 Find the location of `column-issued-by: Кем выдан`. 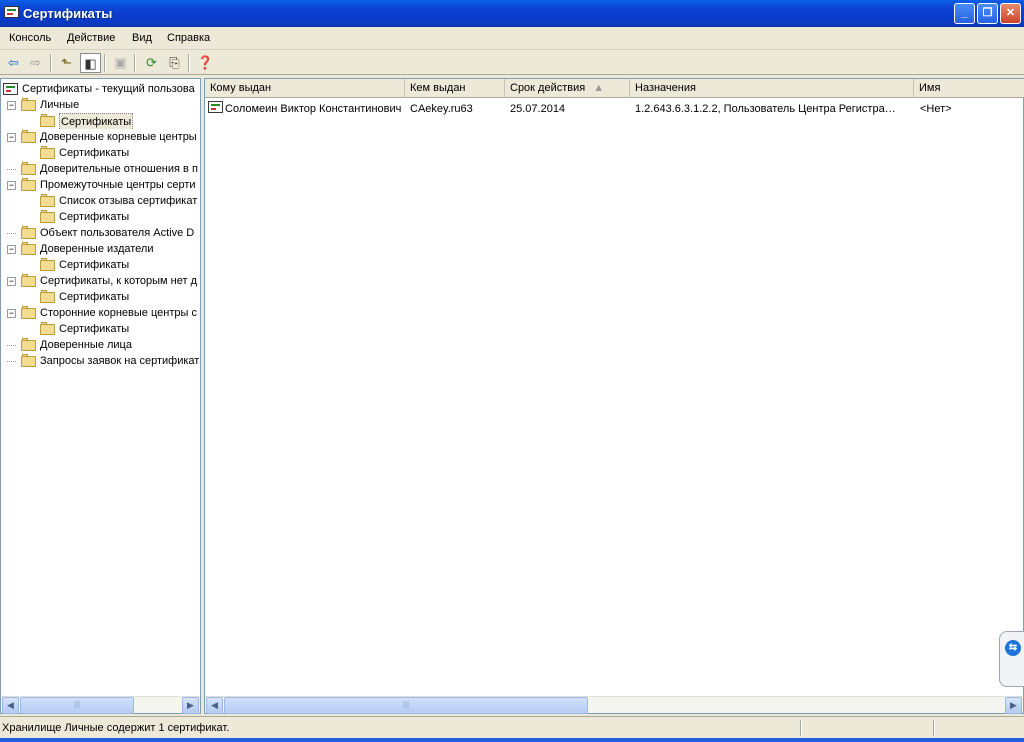

column-issued-by: Кем выдан is located at coordinates (455, 88).